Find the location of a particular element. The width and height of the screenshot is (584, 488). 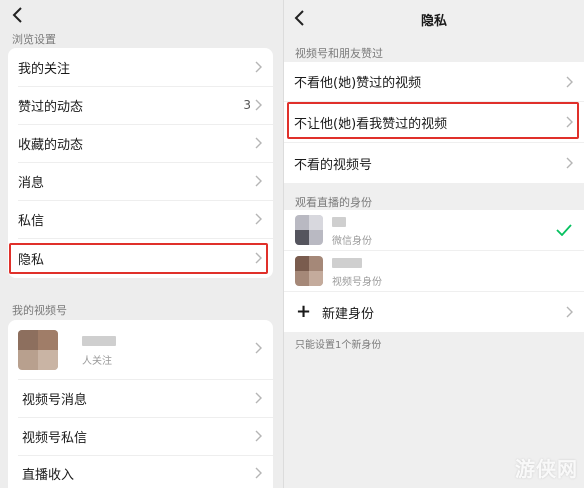

channel-name-blurred is located at coordinates (99, 341).